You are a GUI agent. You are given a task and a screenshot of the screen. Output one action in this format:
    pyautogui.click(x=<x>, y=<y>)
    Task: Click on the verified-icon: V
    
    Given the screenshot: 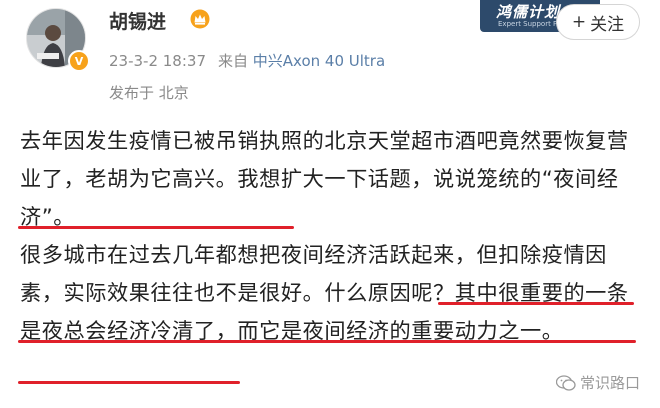 What is the action you would take?
    pyautogui.click(x=79, y=61)
    